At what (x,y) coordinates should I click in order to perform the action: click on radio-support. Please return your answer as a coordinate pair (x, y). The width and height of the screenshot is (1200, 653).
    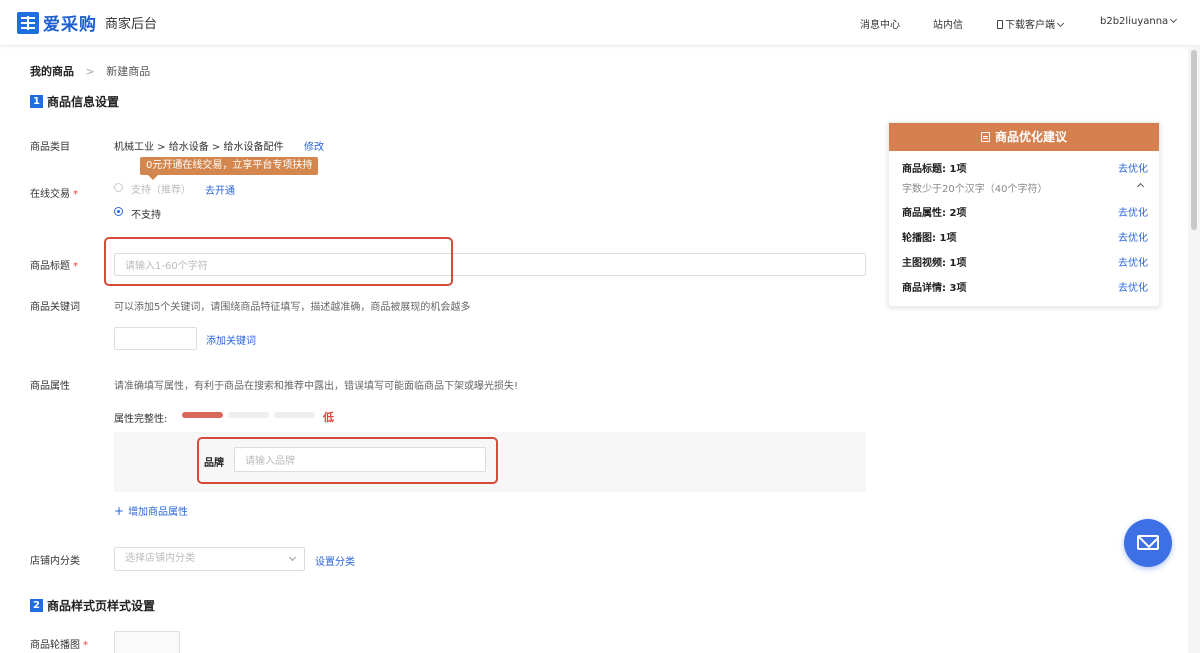
    Looking at the image, I should click on (118, 187).